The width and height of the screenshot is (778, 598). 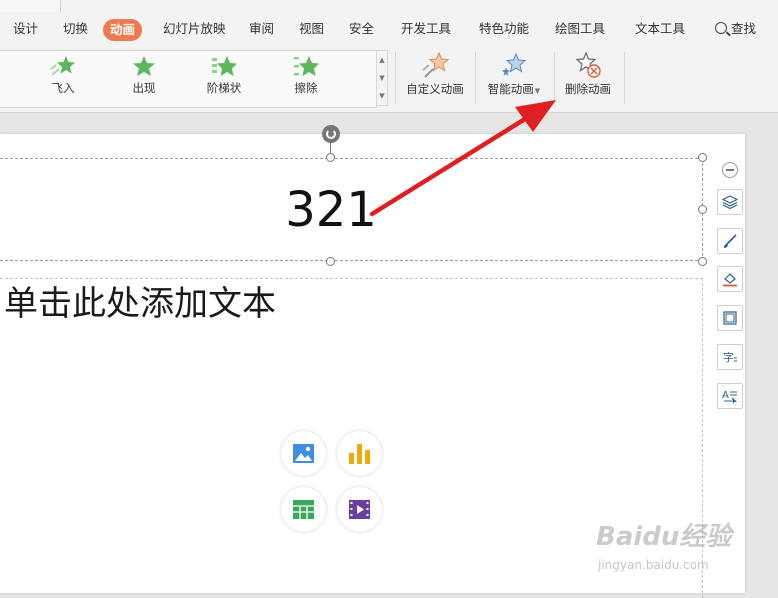 What do you see at coordinates (535, 116) in the screenshot?
I see `annotation-arrow-head` at bounding box center [535, 116].